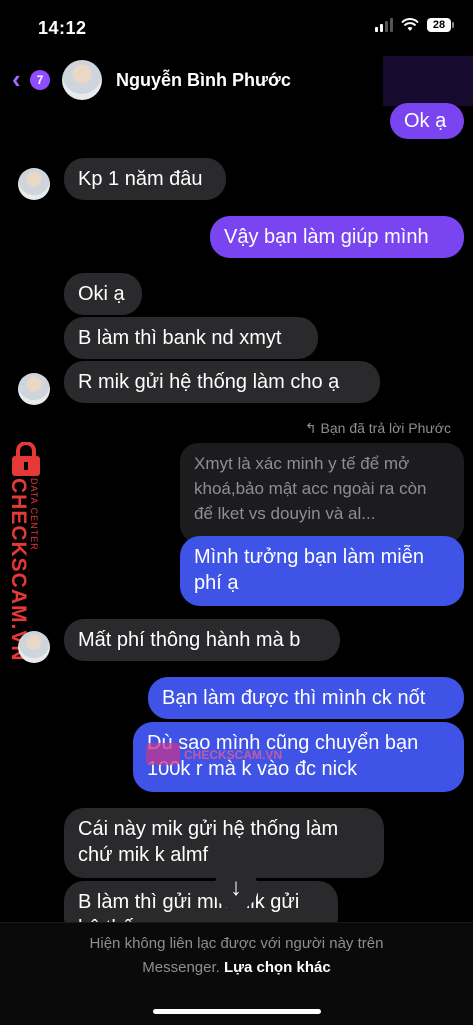 This screenshot has width=473, height=1025. Describe the element at coordinates (277, 967) in the screenshot. I see `other-options-link: Lựa chọn khác` at that location.